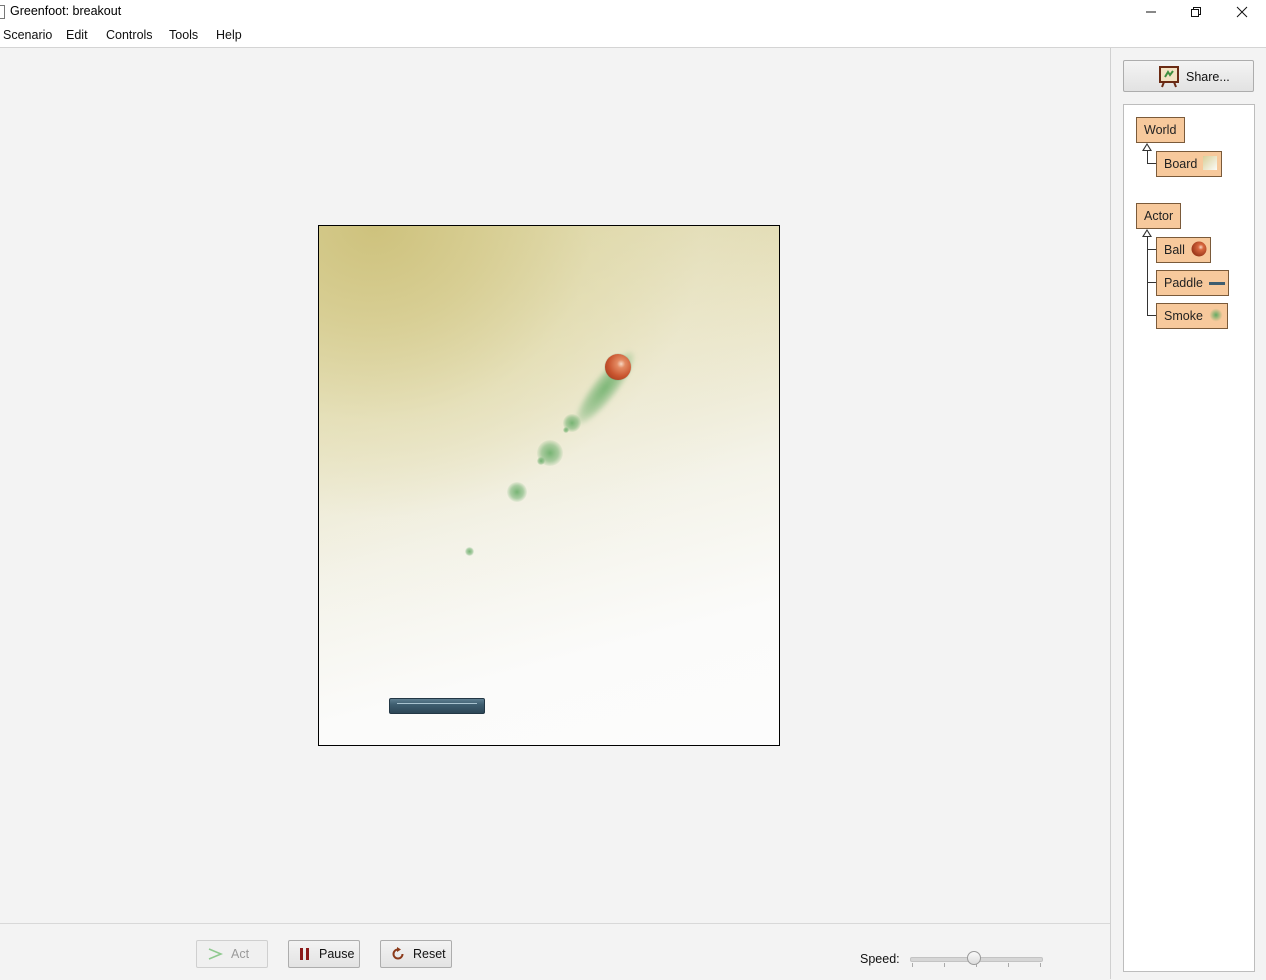 The height and width of the screenshot is (980, 1266). What do you see at coordinates (304, 954) in the screenshot?
I see `pause-icon` at bounding box center [304, 954].